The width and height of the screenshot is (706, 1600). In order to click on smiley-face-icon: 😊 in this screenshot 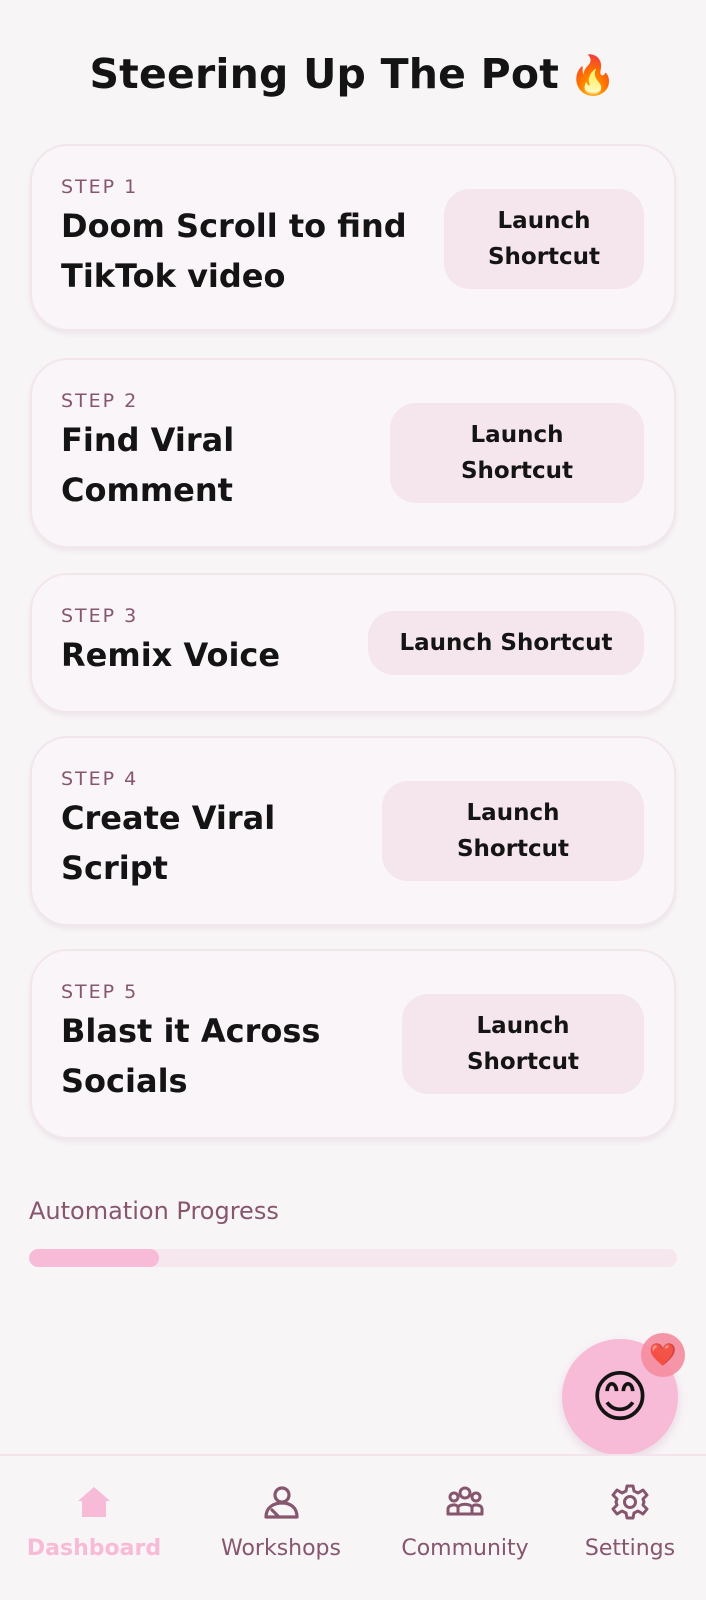, I will do `click(620, 1397)`.